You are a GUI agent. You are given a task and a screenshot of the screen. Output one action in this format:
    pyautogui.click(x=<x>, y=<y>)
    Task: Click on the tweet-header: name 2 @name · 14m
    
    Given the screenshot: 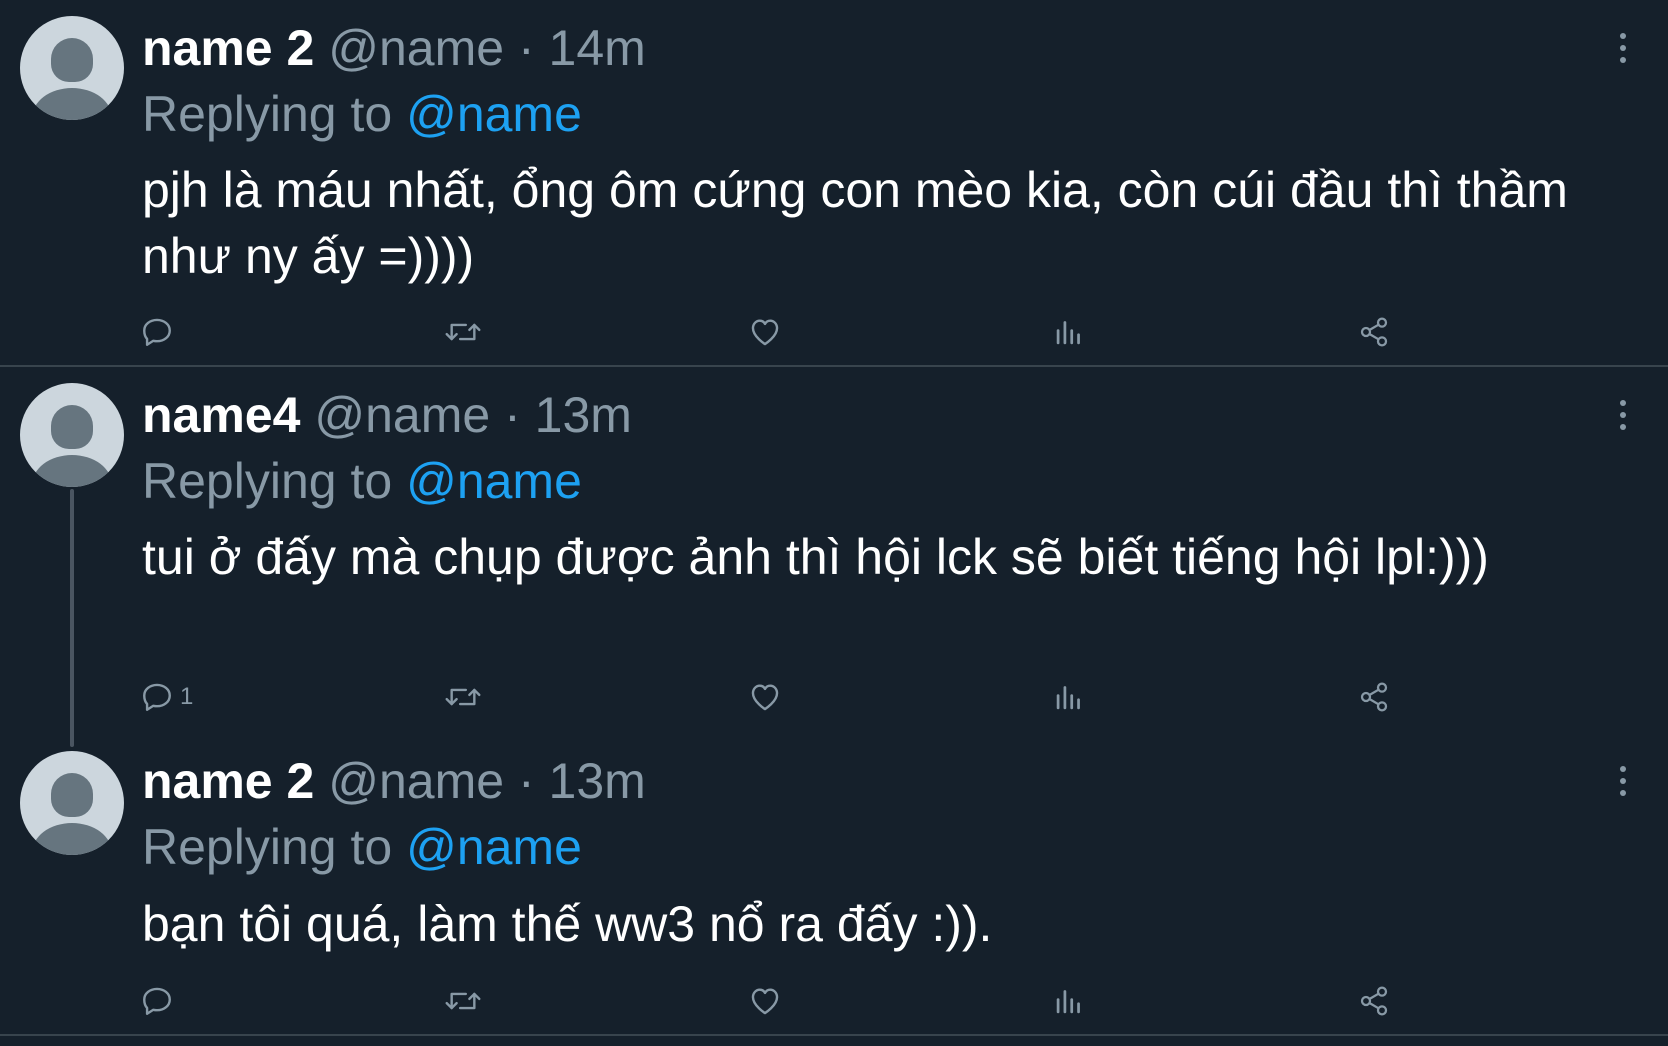 What is the action you would take?
    pyautogui.click(x=394, y=48)
    